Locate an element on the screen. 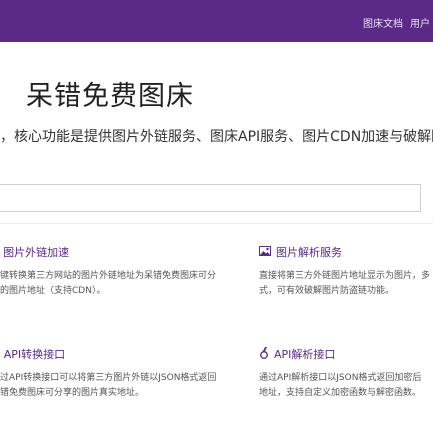  image-icon is located at coordinates (265, 252).